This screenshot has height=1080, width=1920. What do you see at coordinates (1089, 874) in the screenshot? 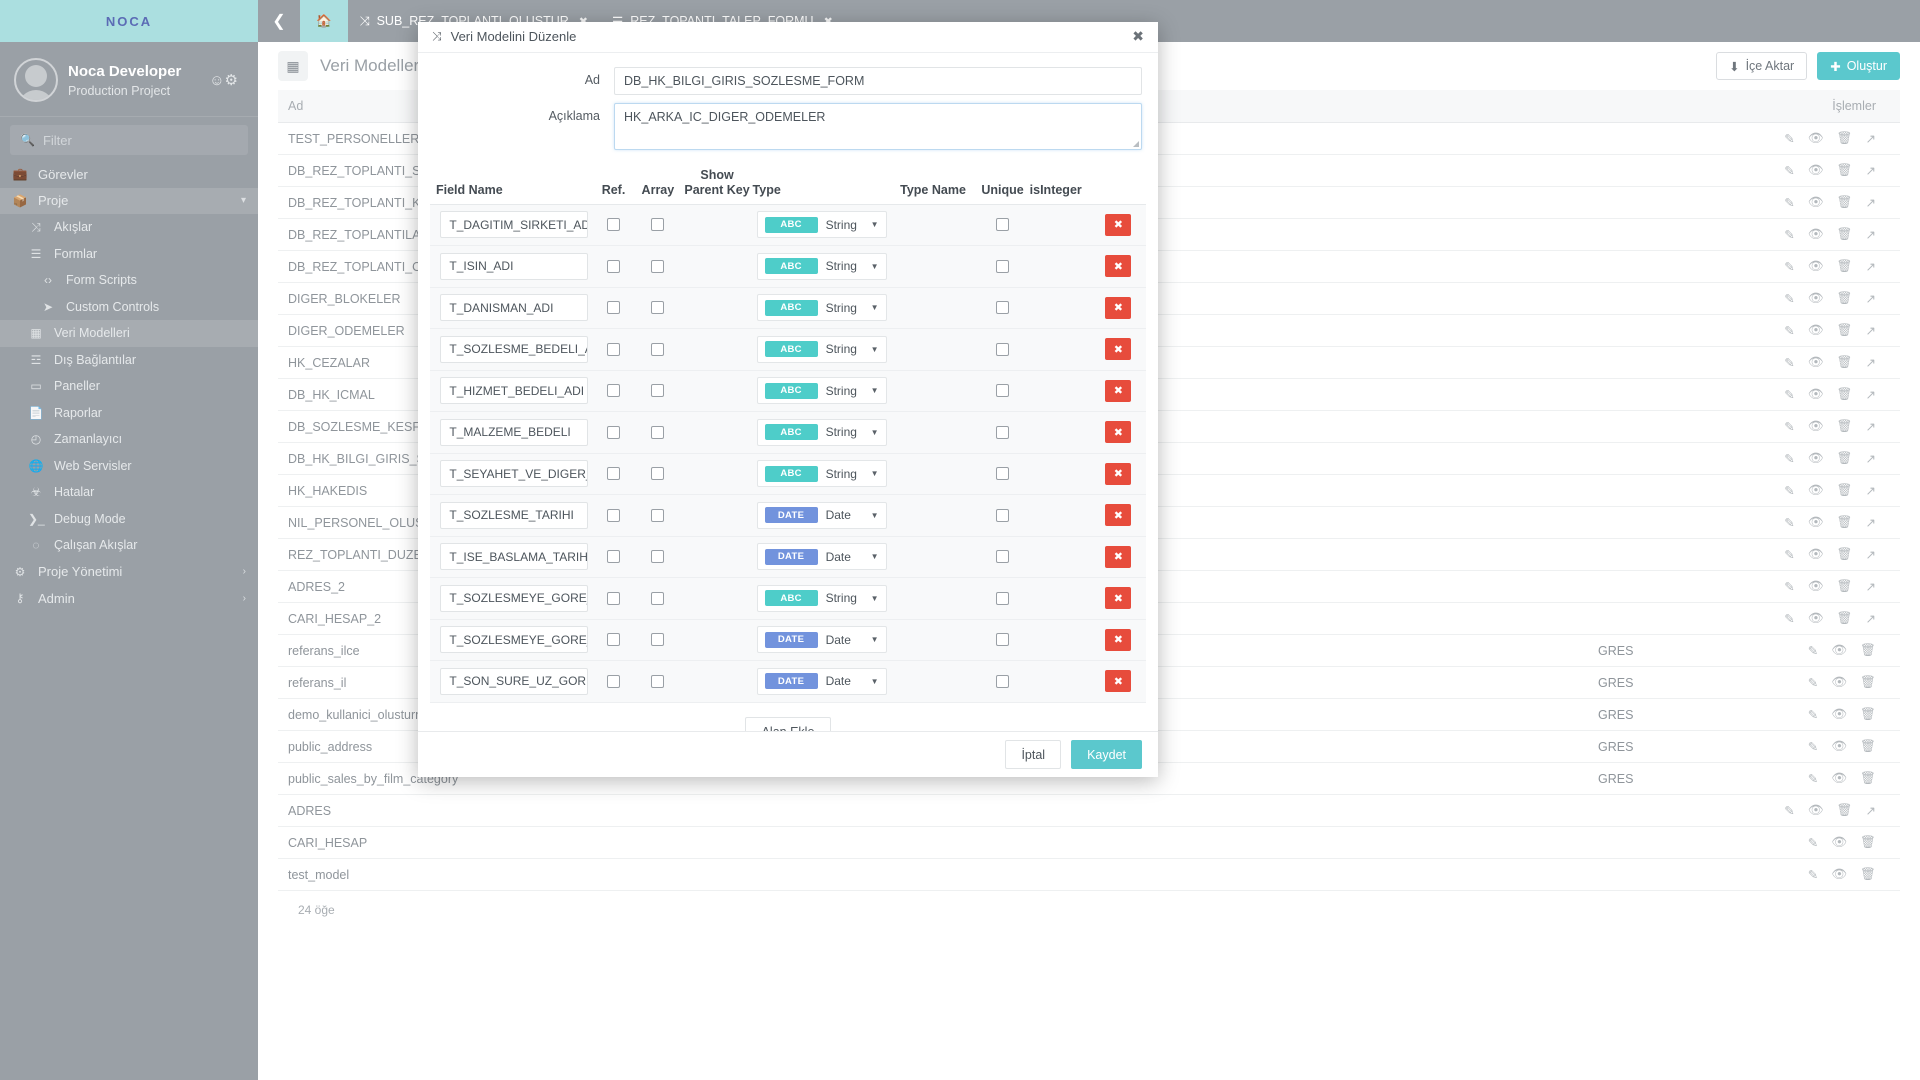
I see `table-row: test_model ✎ 👁 🗑` at bounding box center [1089, 874].